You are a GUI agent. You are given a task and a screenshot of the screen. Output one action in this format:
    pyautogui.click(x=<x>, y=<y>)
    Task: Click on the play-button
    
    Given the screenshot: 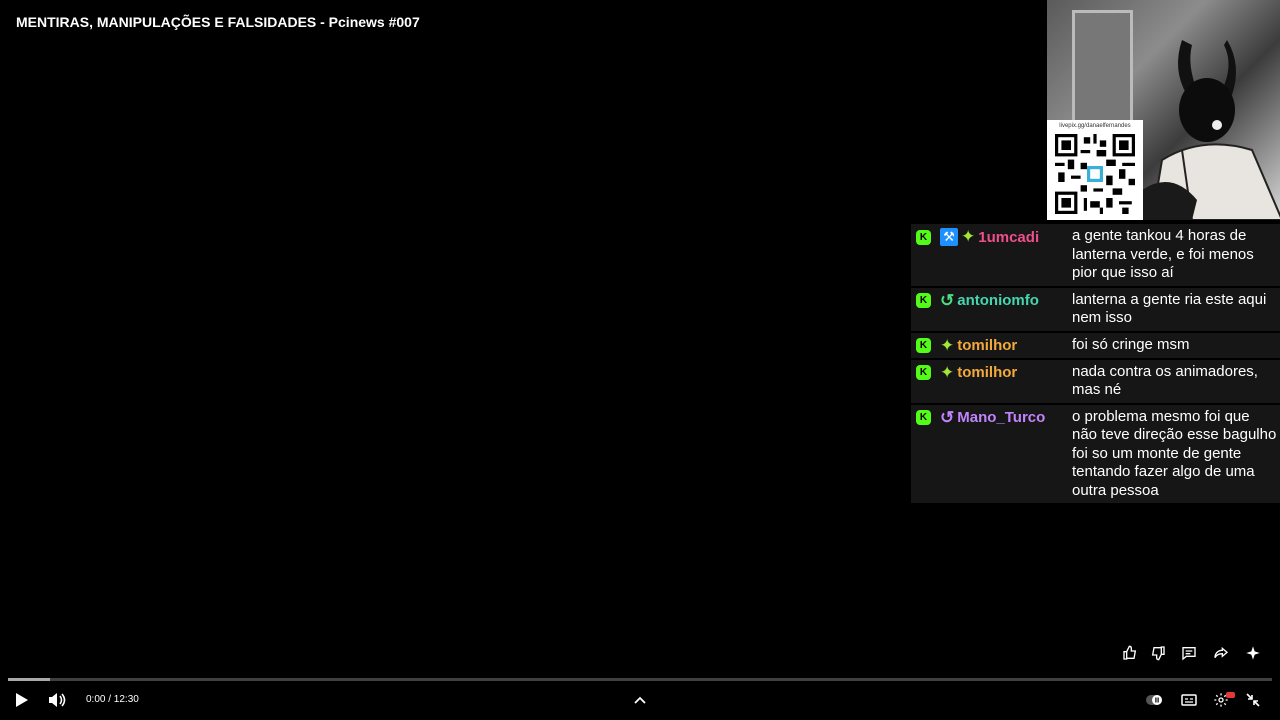 What is the action you would take?
    pyautogui.click(x=22, y=700)
    